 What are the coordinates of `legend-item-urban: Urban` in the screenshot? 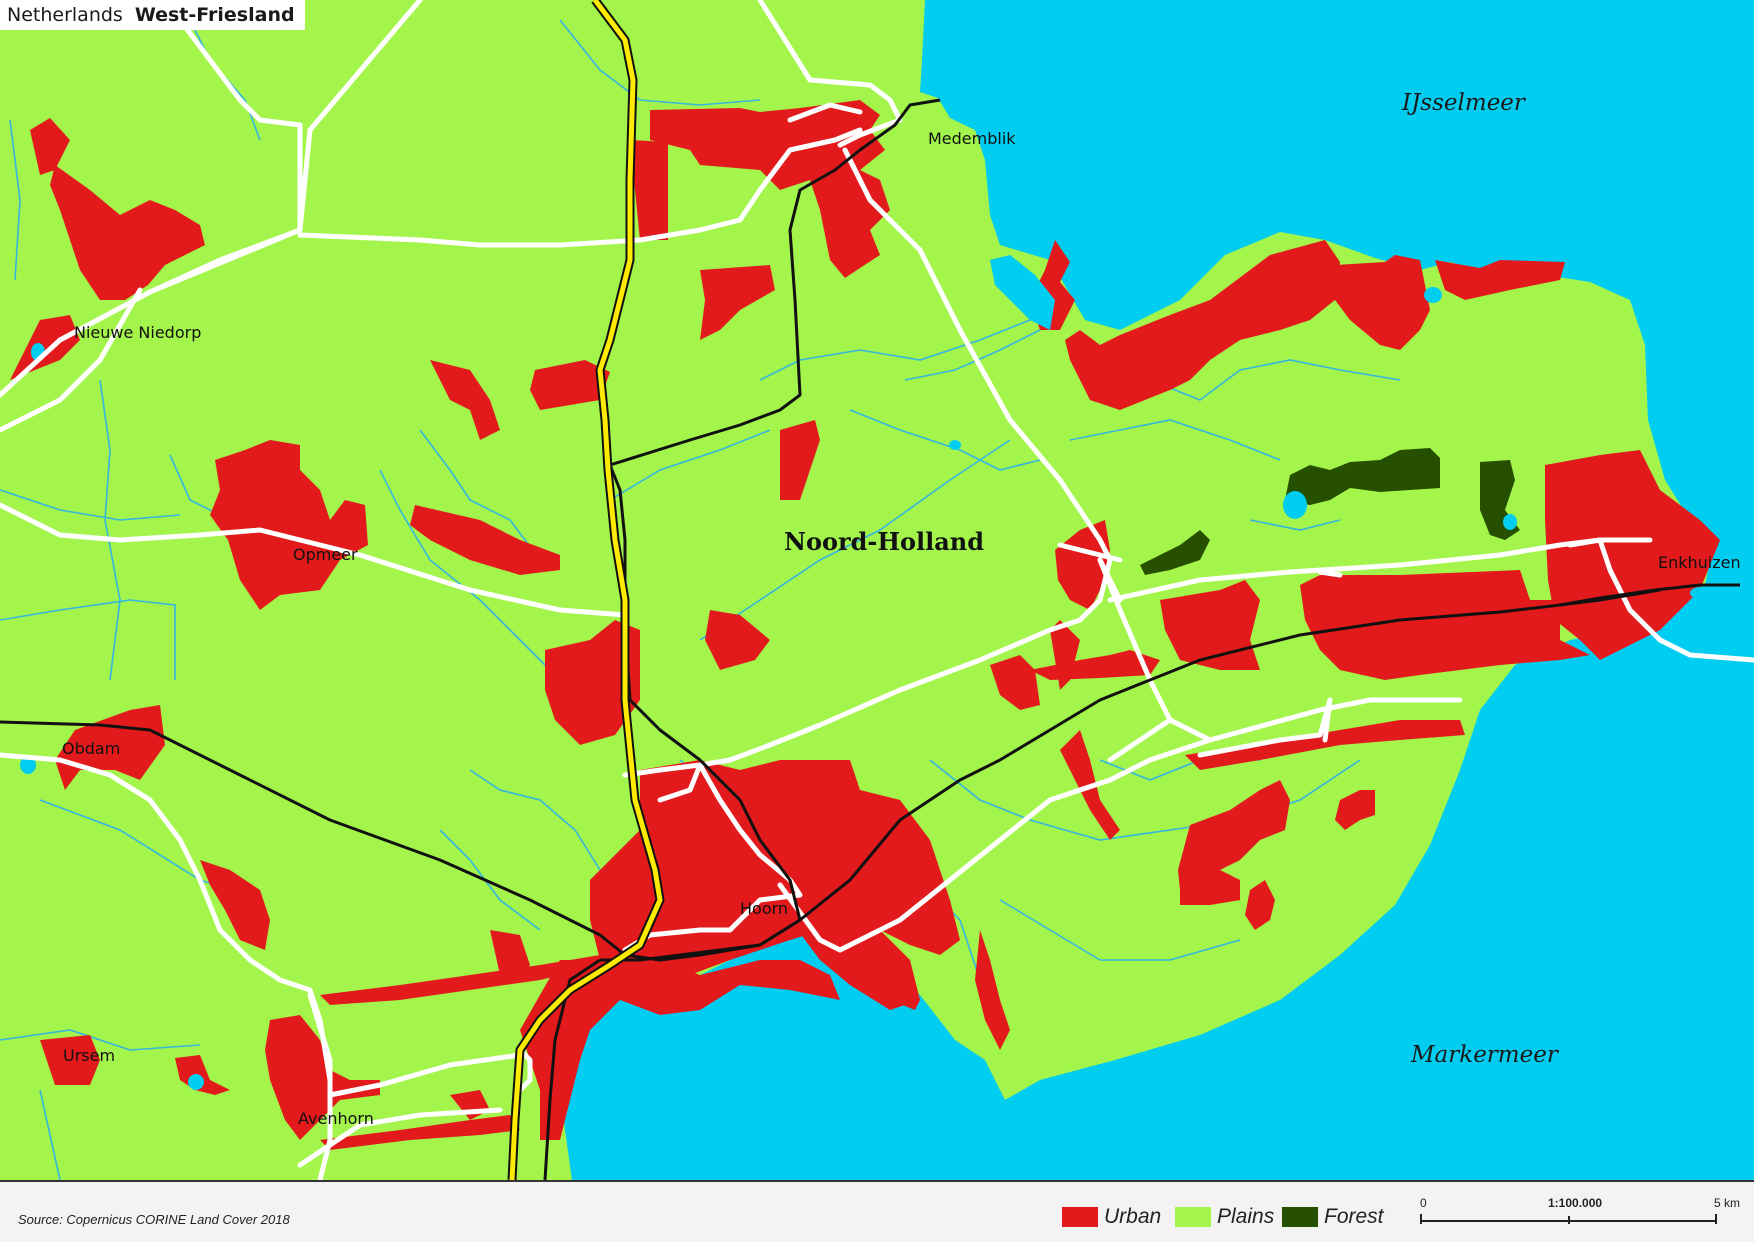 It's located at (1111, 1217).